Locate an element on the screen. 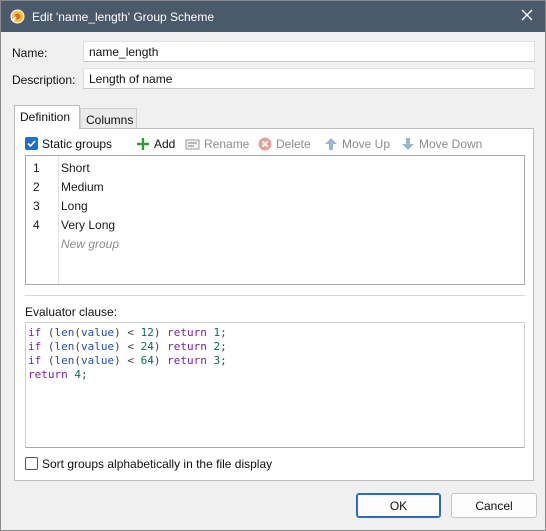  move-down-button: Move Down is located at coordinates (441, 144).